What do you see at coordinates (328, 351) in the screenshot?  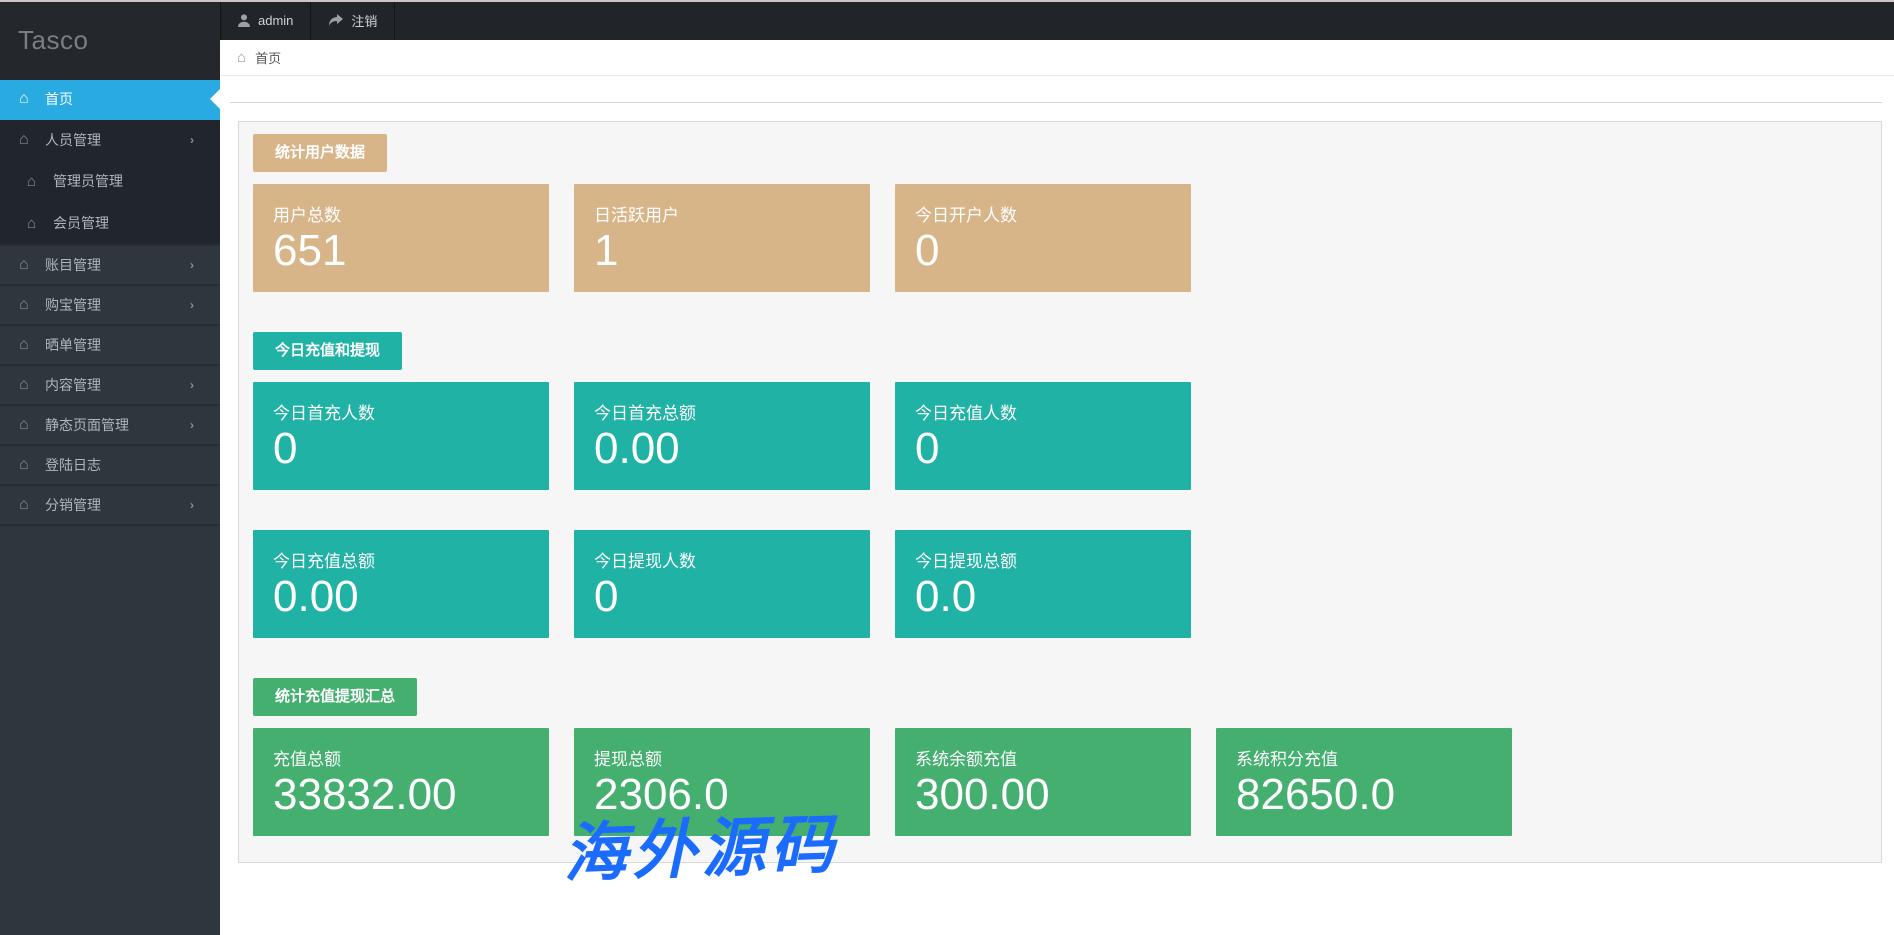 I see `section-title-badge: 今日充值和提现` at bounding box center [328, 351].